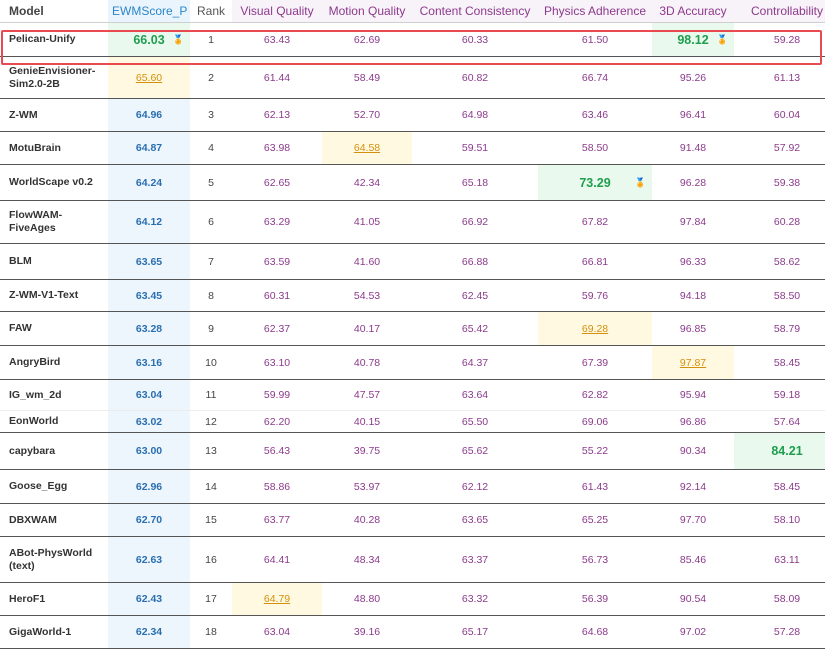  What do you see at coordinates (779, 395) in the screenshot?
I see `controllability-cell: 59.18` at bounding box center [779, 395].